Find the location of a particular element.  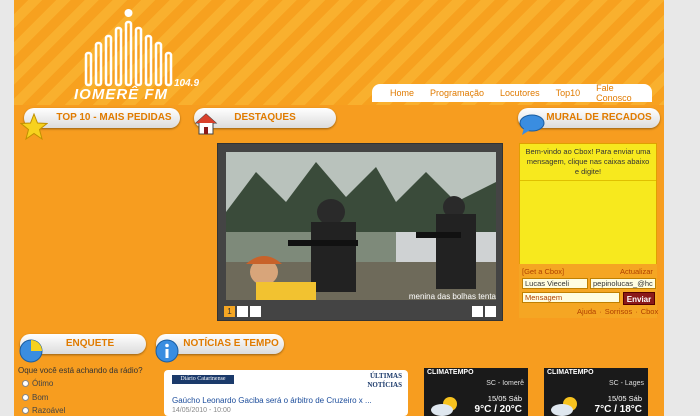

slide-pager: 1 is located at coordinates (242, 311).